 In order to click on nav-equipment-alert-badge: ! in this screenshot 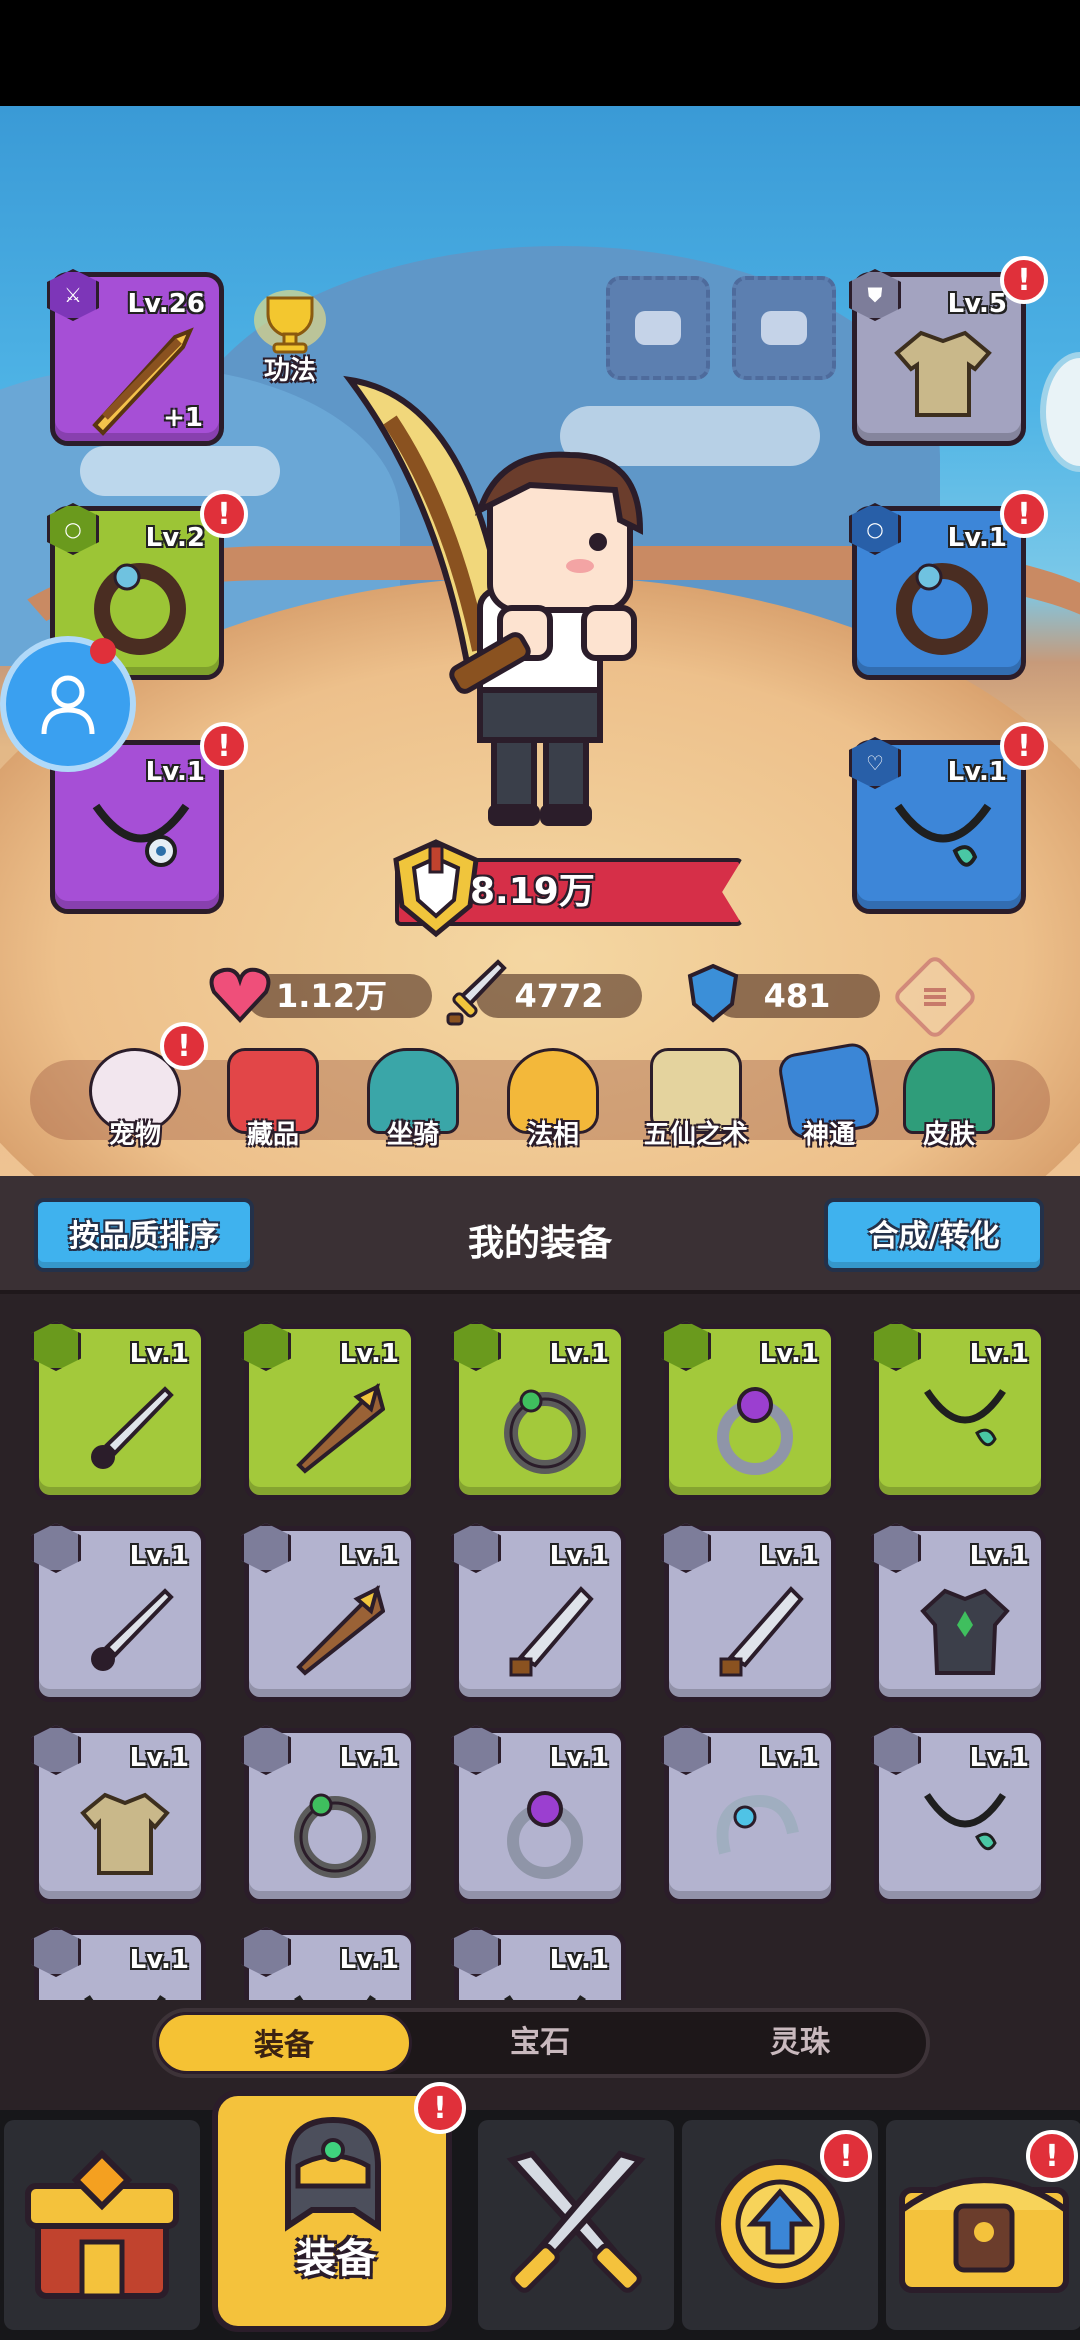, I will do `click(440, 2108)`.